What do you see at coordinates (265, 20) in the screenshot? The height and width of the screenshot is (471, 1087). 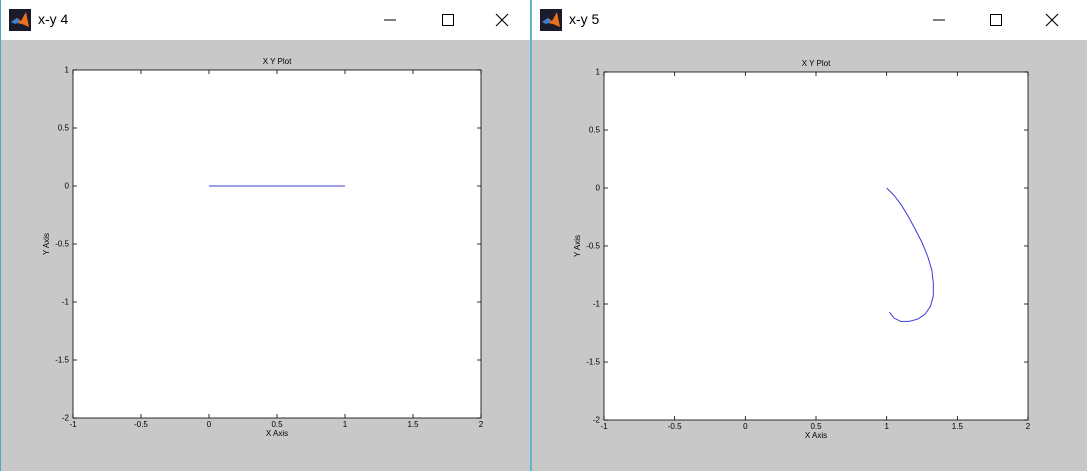 I see `title-bar: x-y 4` at bounding box center [265, 20].